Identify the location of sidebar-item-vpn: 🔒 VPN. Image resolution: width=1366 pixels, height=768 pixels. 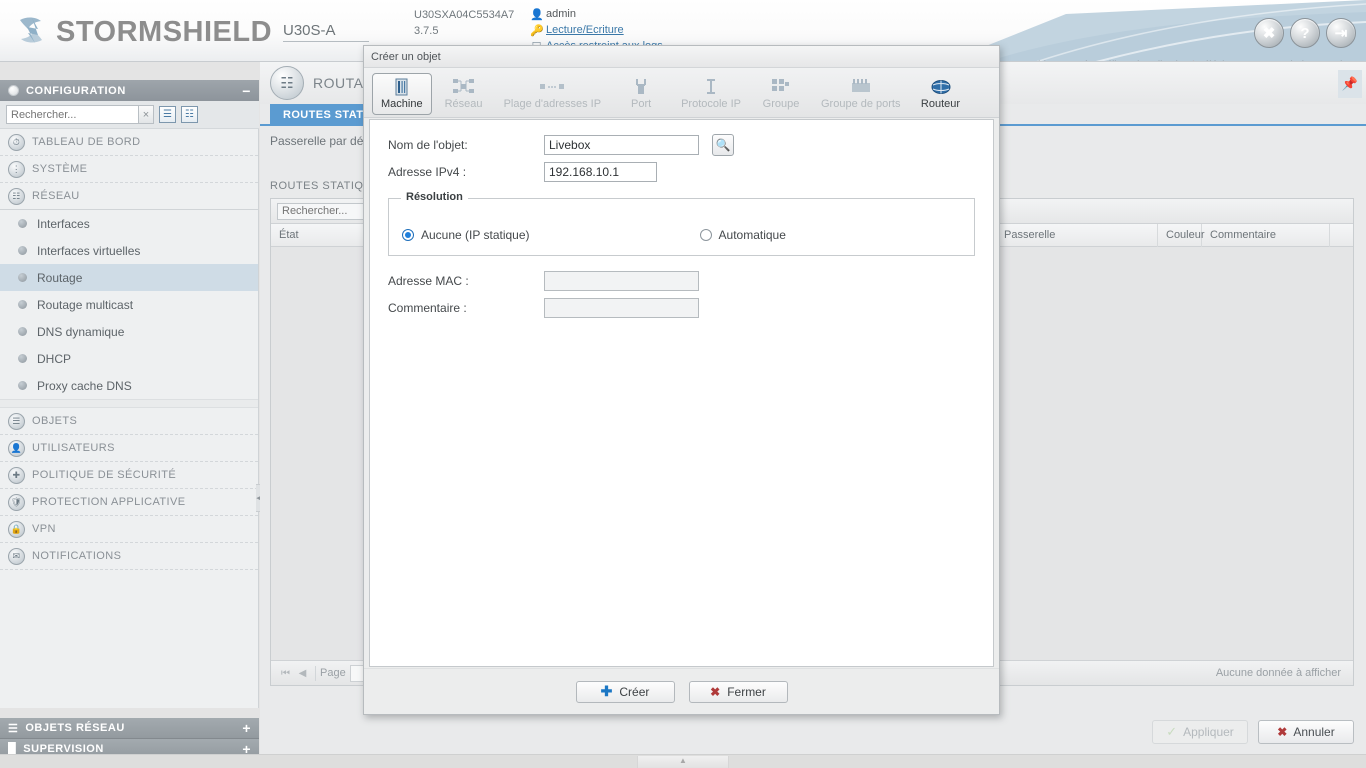
(129, 529).